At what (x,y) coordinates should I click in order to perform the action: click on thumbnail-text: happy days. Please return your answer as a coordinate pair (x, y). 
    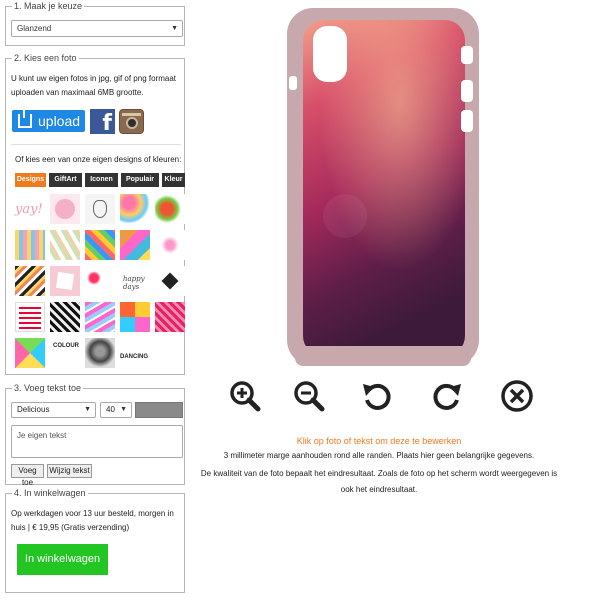
    Looking at the image, I should click on (134, 283).